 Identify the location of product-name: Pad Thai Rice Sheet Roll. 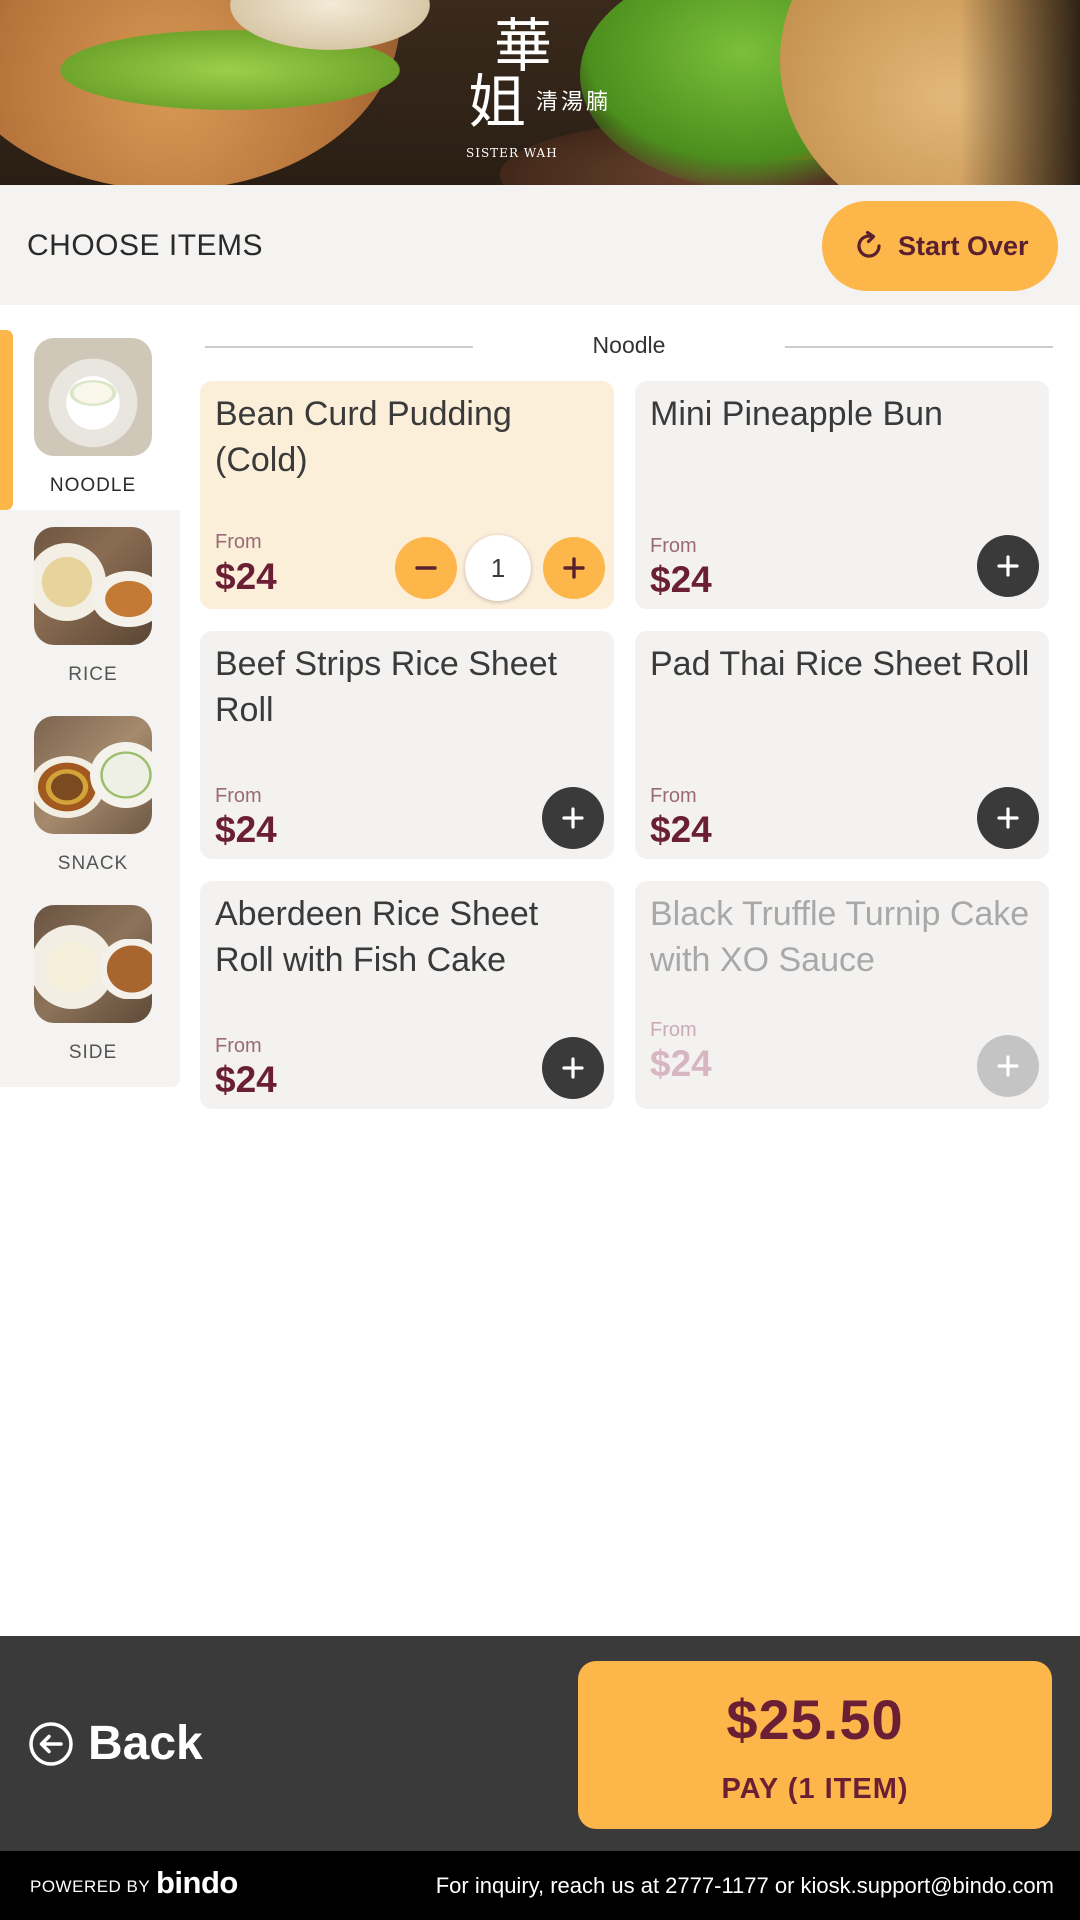
(840, 664).